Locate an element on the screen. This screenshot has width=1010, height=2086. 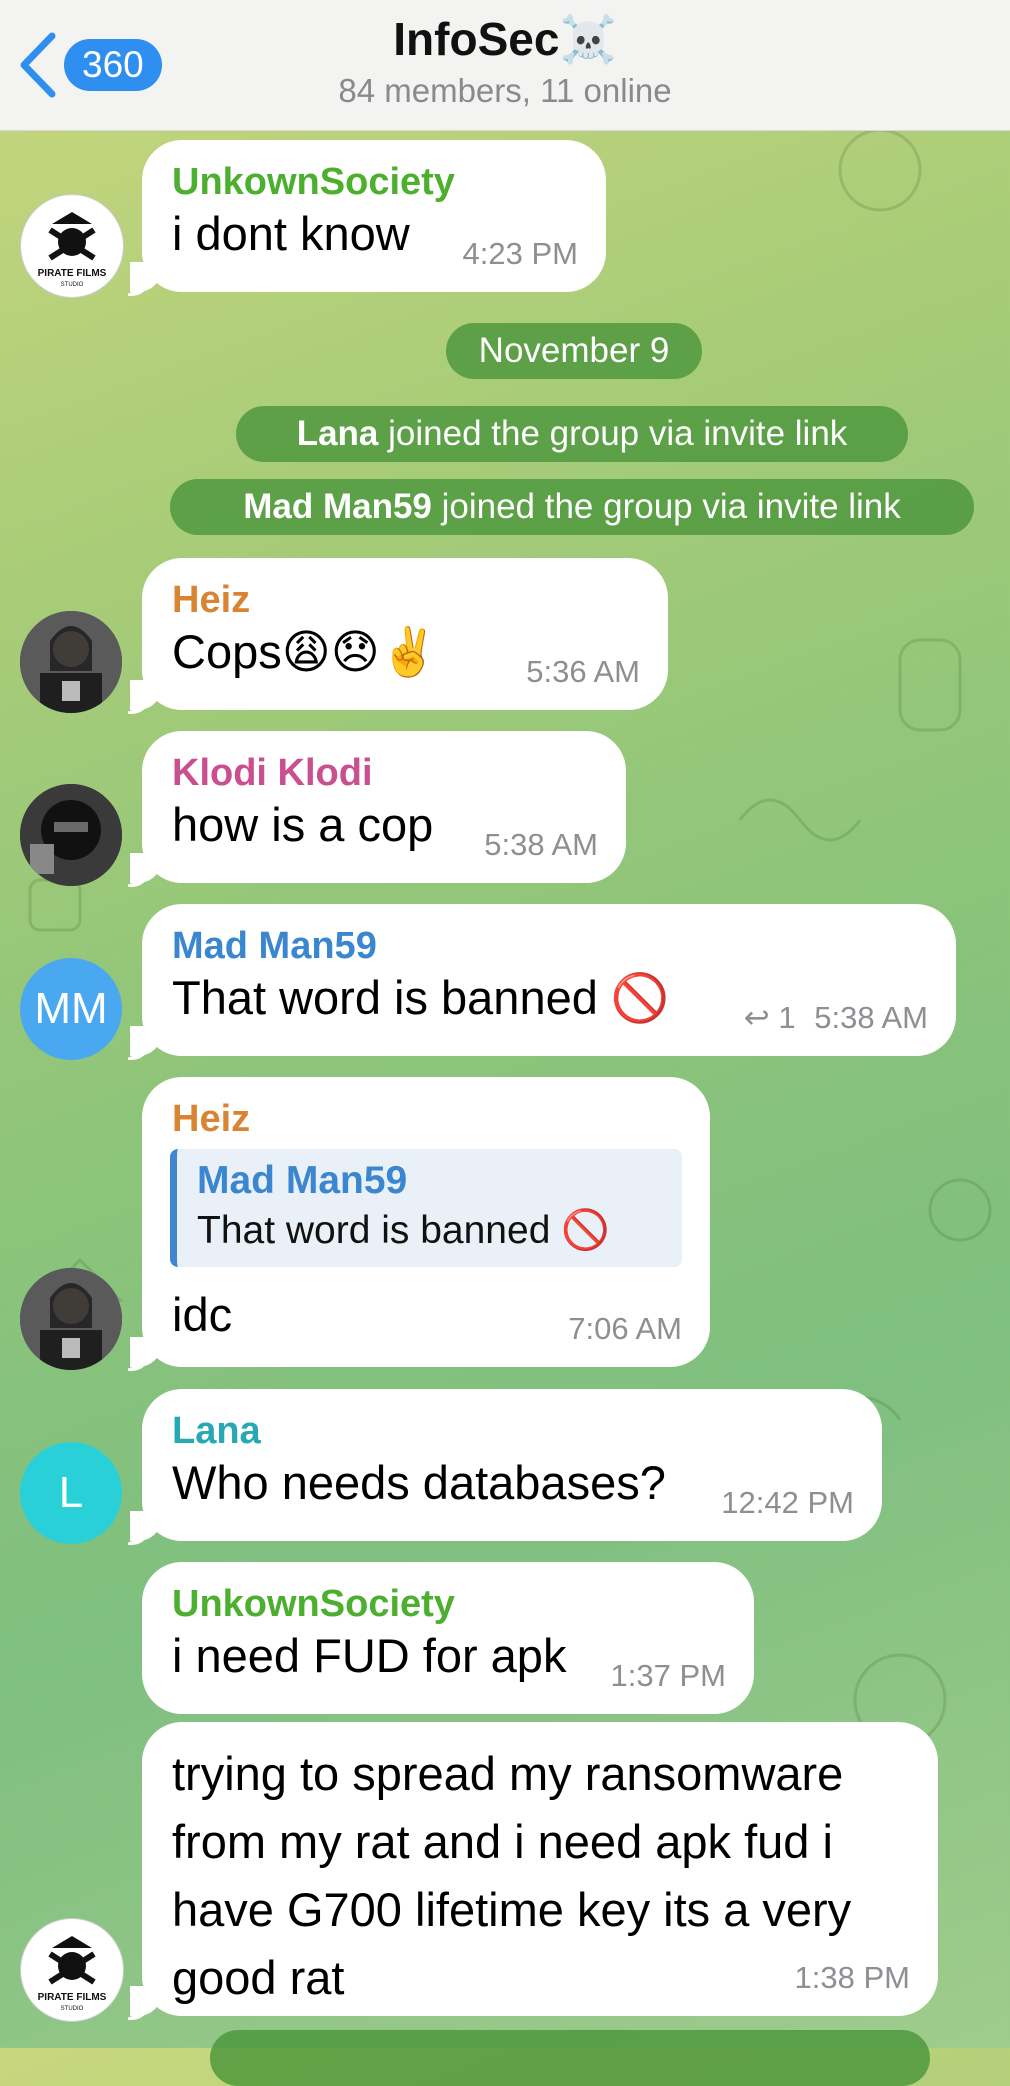
chat-header: 360 InfoSec☠️ 84 members, 11 online is located at coordinates (505, 65).